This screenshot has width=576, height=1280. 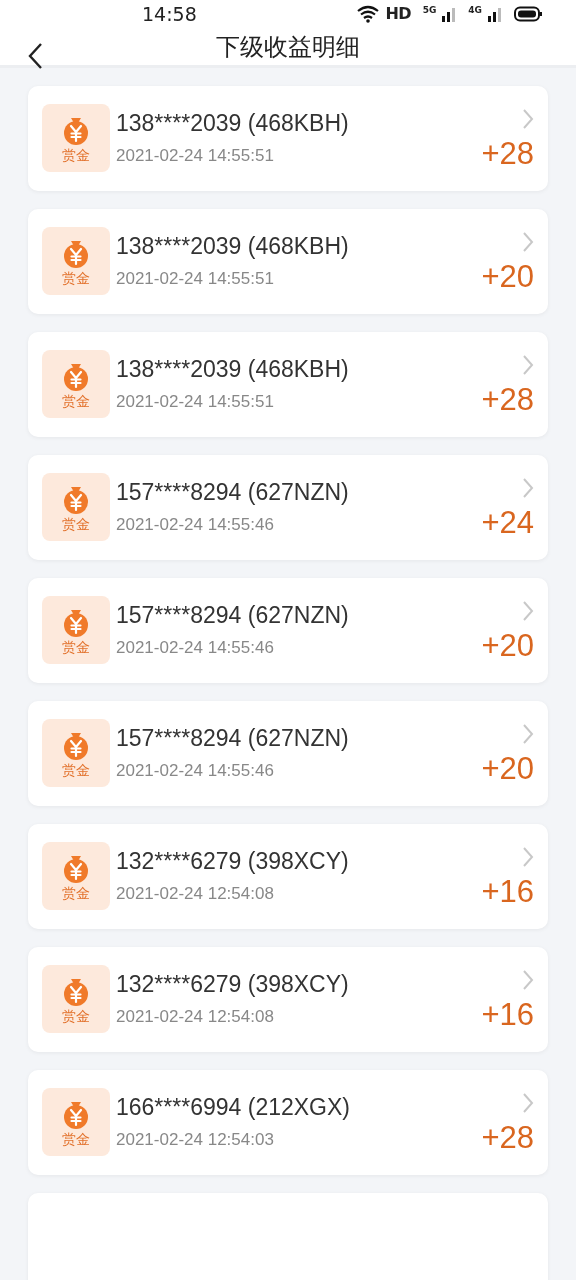 What do you see at coordinates (507, 522) in the screenshot?
I see `amount: +24` at bounding box center [507, 522].